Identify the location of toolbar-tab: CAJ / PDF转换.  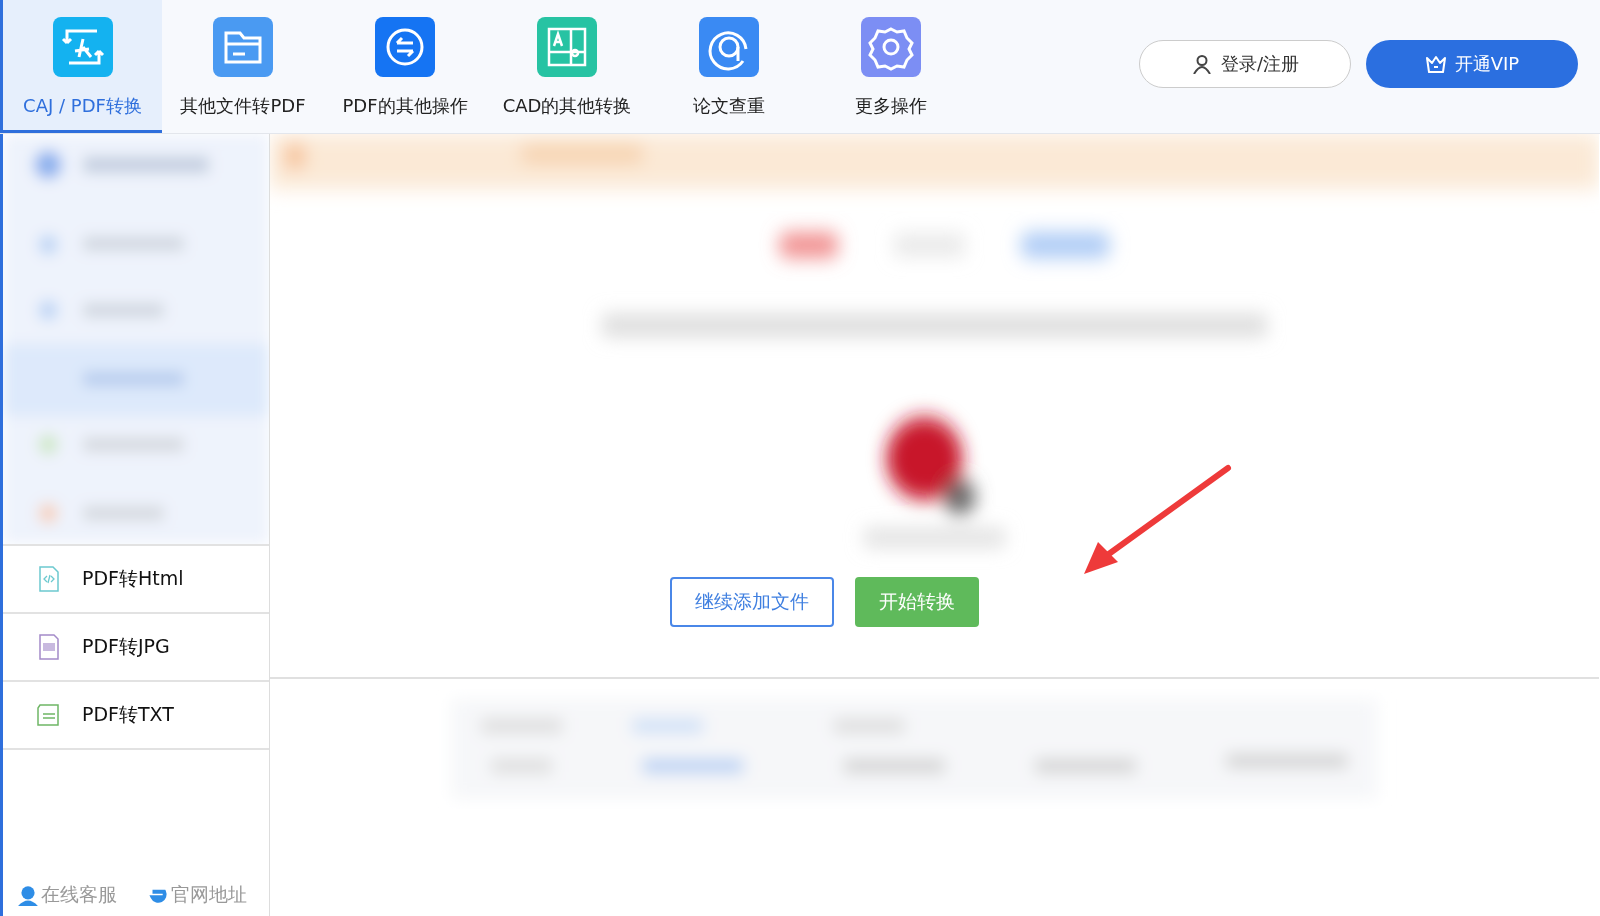
(81, 66).